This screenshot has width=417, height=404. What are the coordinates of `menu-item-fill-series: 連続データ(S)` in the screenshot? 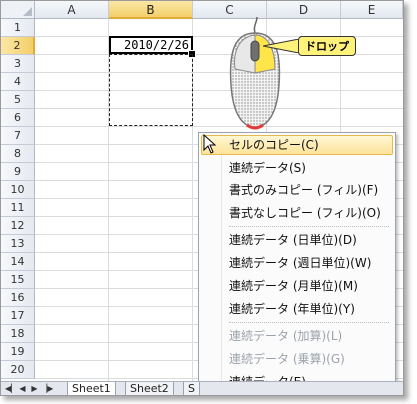 It's located at (267, 168).